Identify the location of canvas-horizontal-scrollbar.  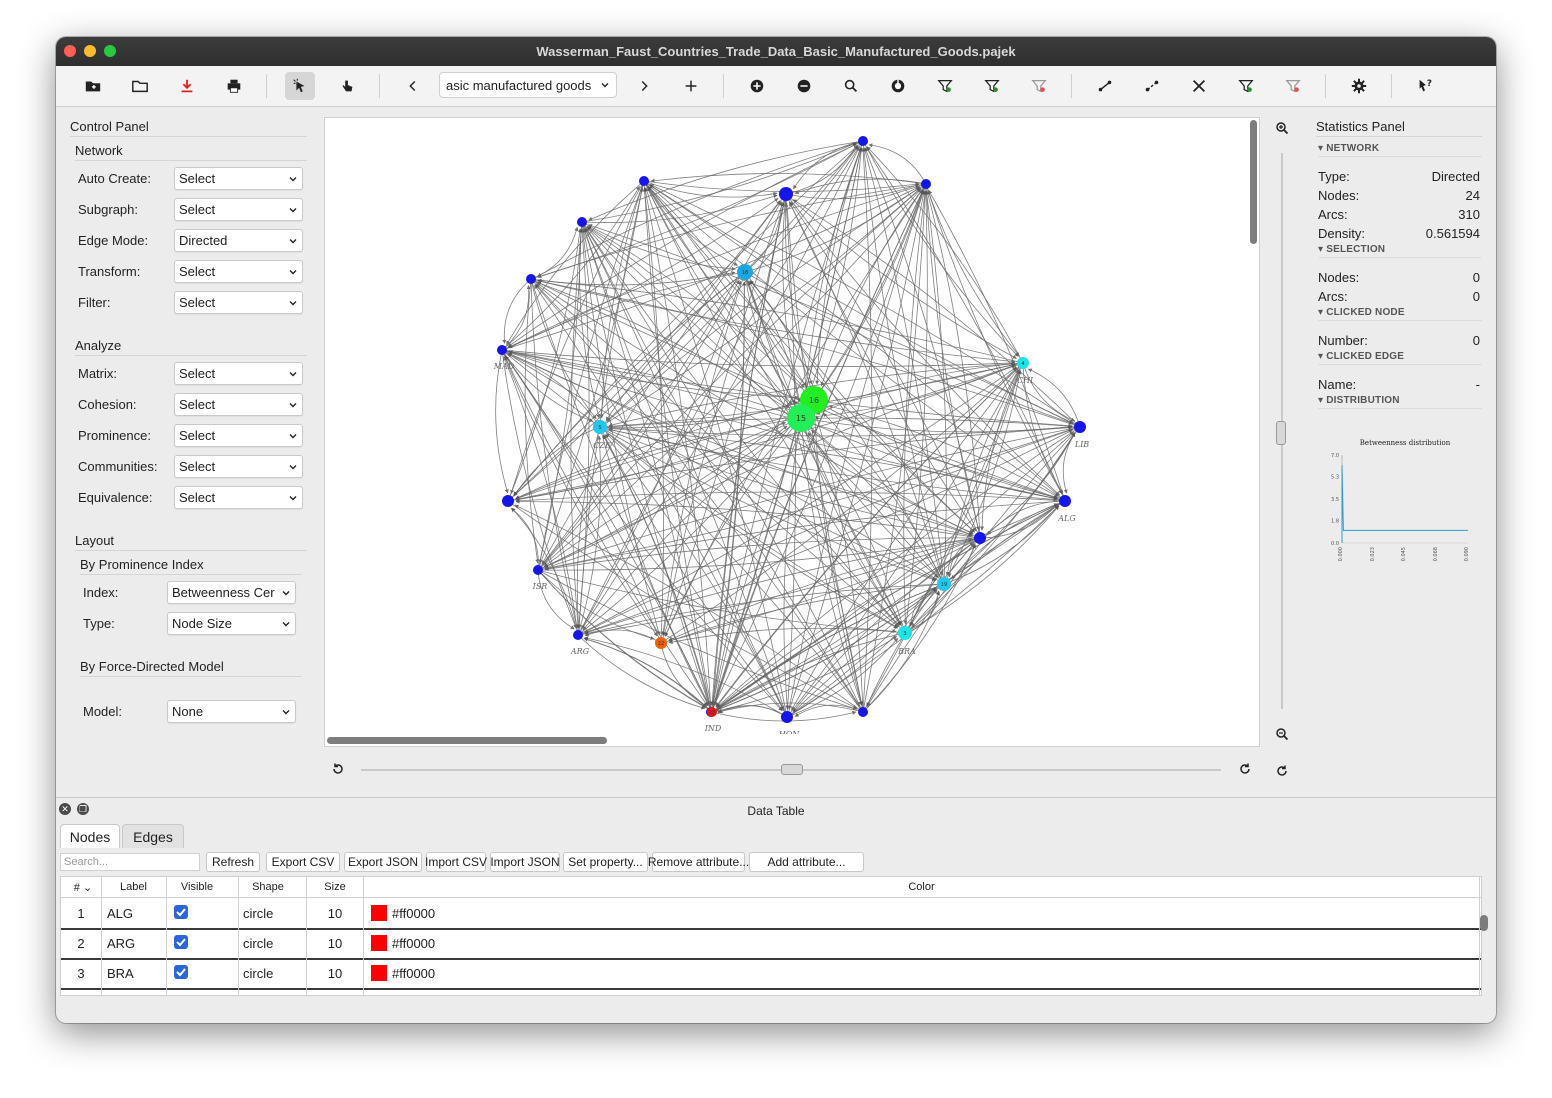
(467, 740).